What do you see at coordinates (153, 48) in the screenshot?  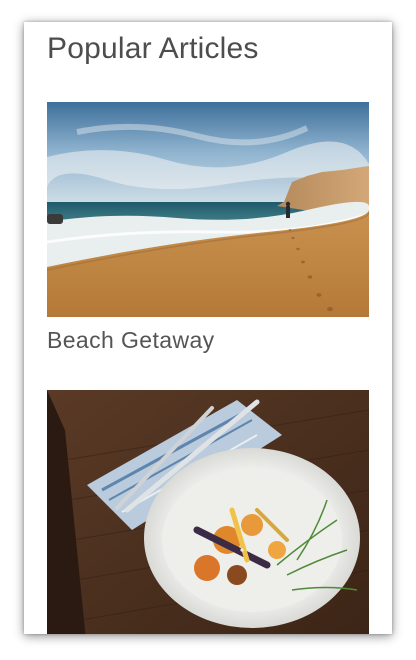 I see `section-title: Popular Articles` at bounding box center [153, 48].